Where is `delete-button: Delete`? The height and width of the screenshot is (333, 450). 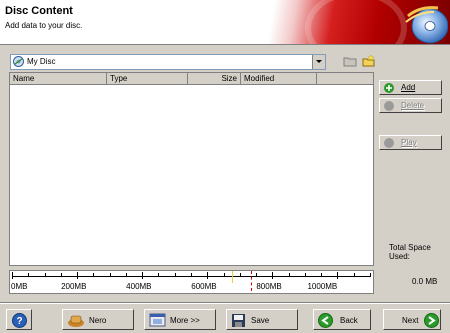
delete-button: Delete is located at coordinates (410, 105).